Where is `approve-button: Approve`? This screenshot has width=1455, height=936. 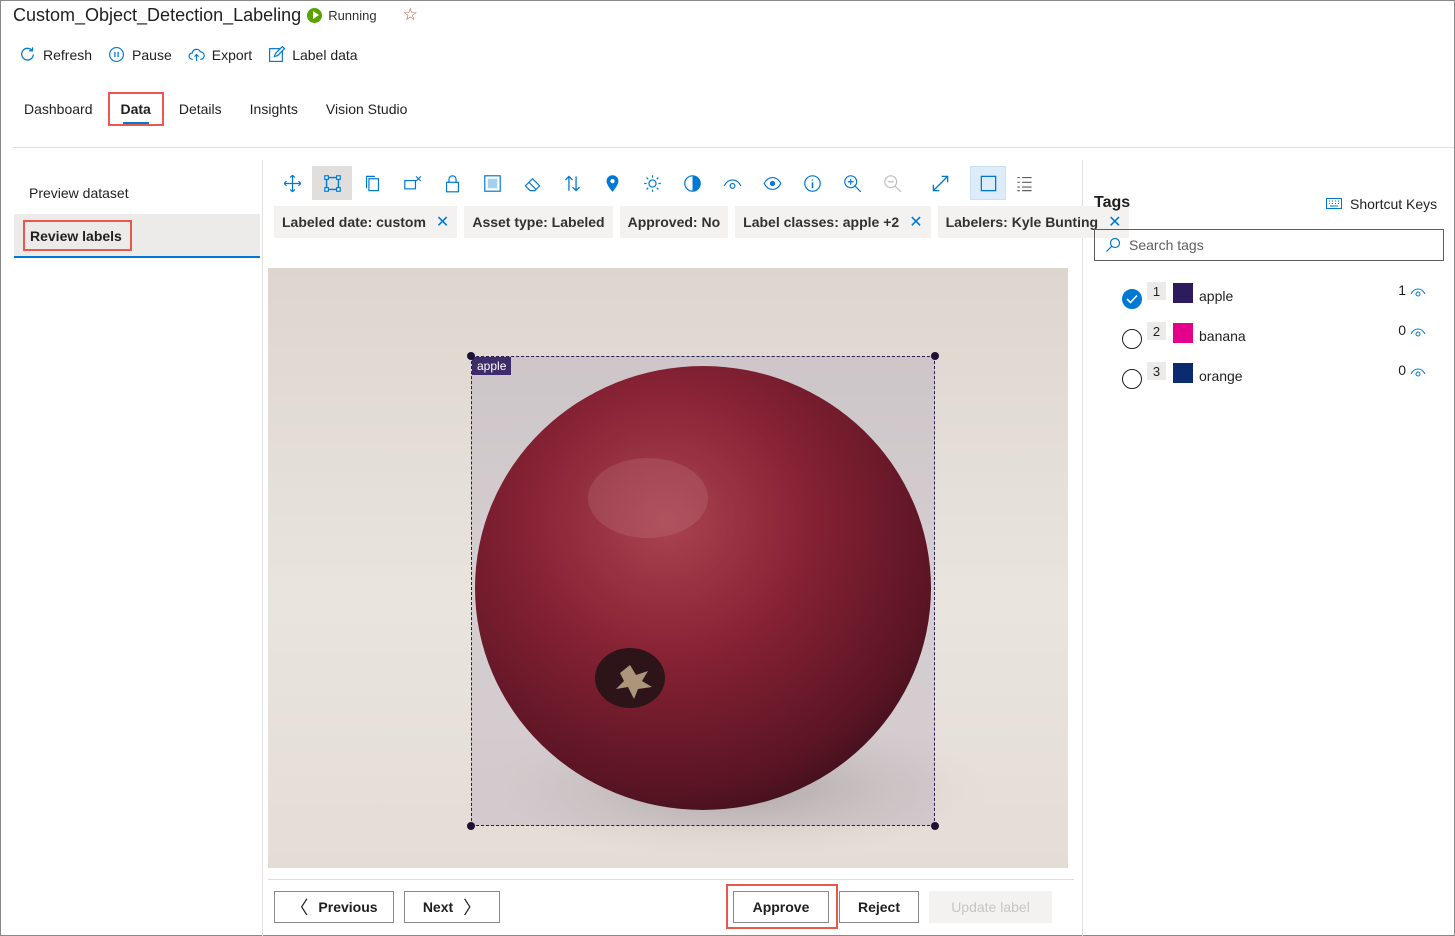 approve-button: Approve is located at coordinates (781, 907).